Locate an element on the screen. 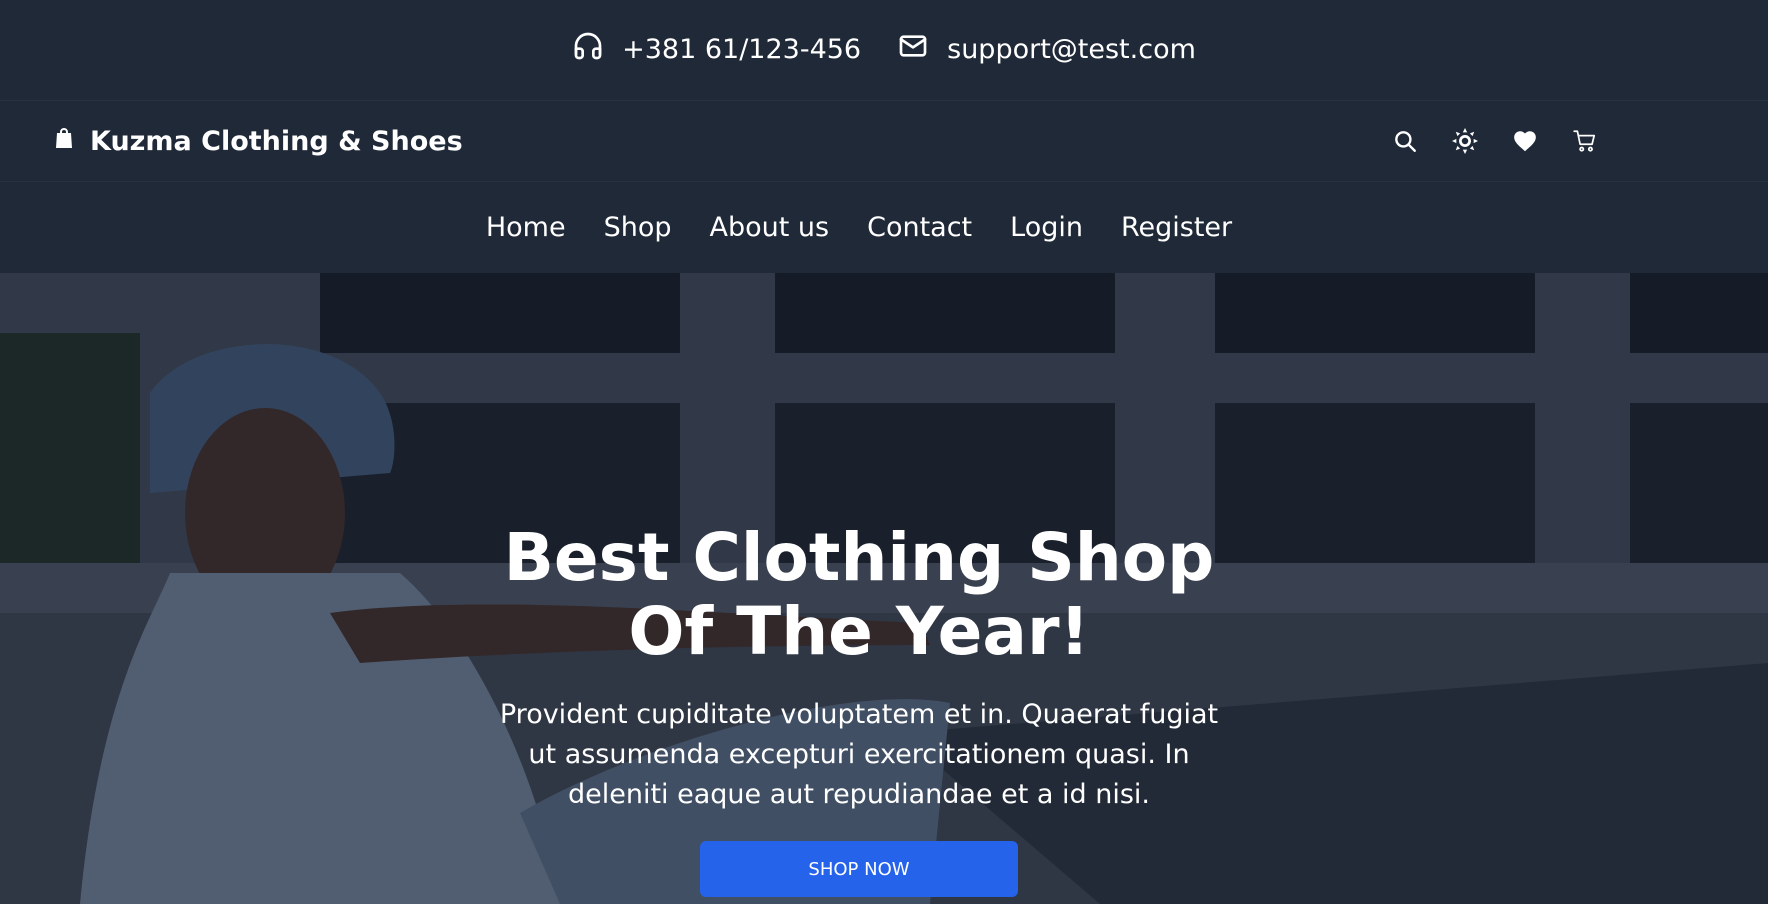  search-icon is located at coordinates (1405, 141).